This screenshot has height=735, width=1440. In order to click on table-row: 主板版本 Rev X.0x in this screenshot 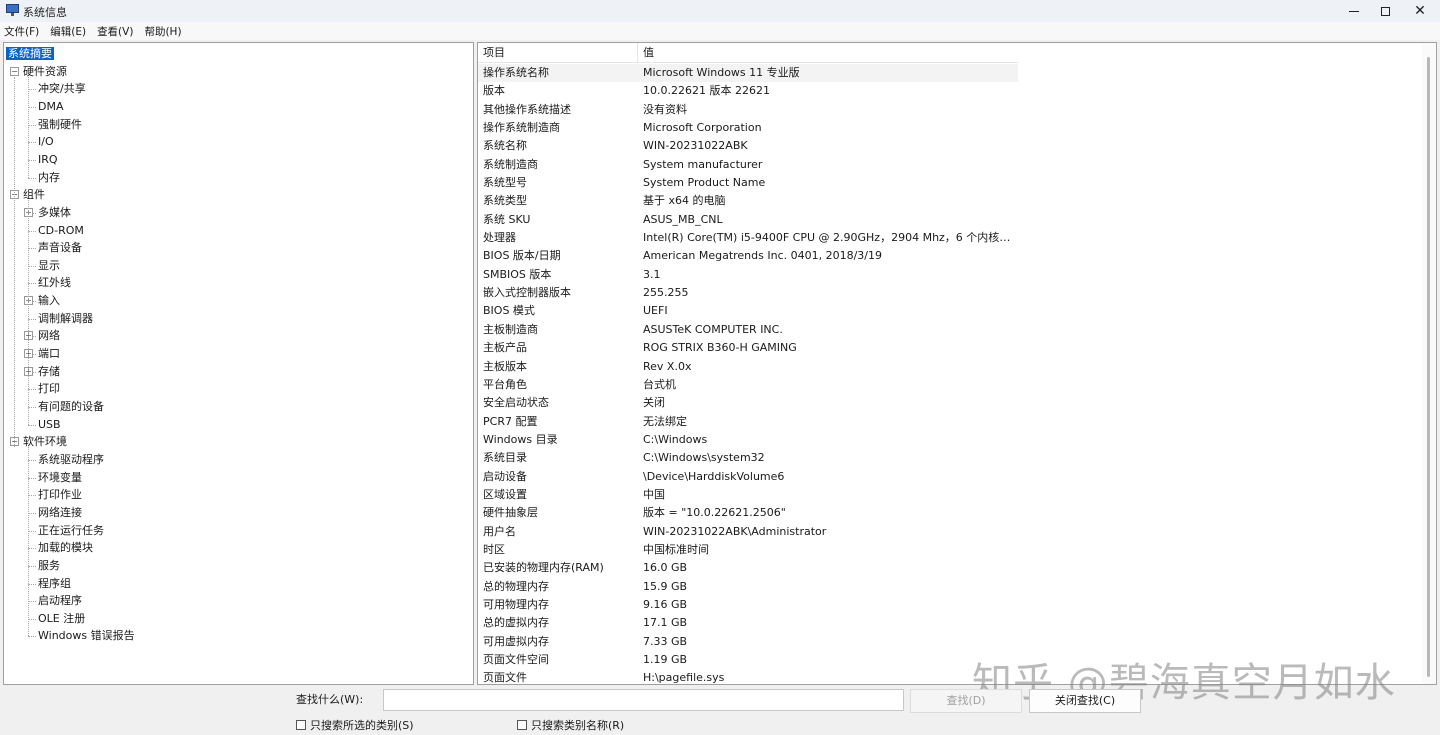, I will do `click(748, 367)`.